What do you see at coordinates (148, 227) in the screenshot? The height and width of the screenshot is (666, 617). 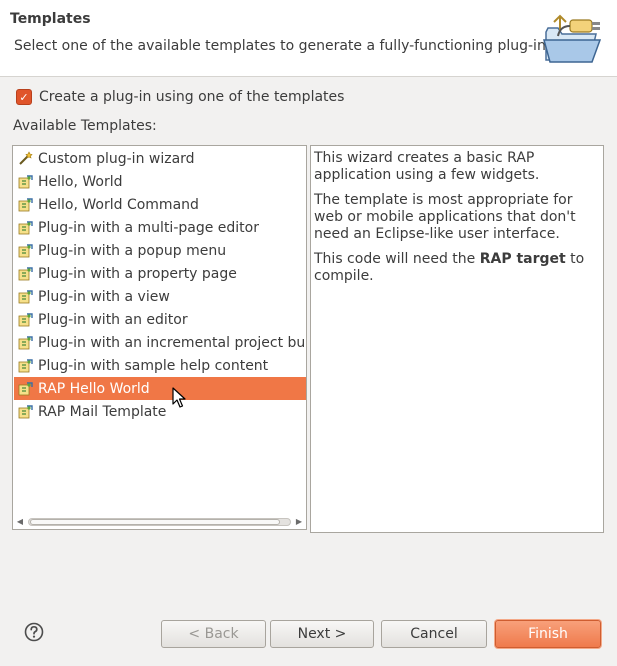 I see `list-item-label: Plug-in with a multi-page editor` at bounding box center [148, 227].